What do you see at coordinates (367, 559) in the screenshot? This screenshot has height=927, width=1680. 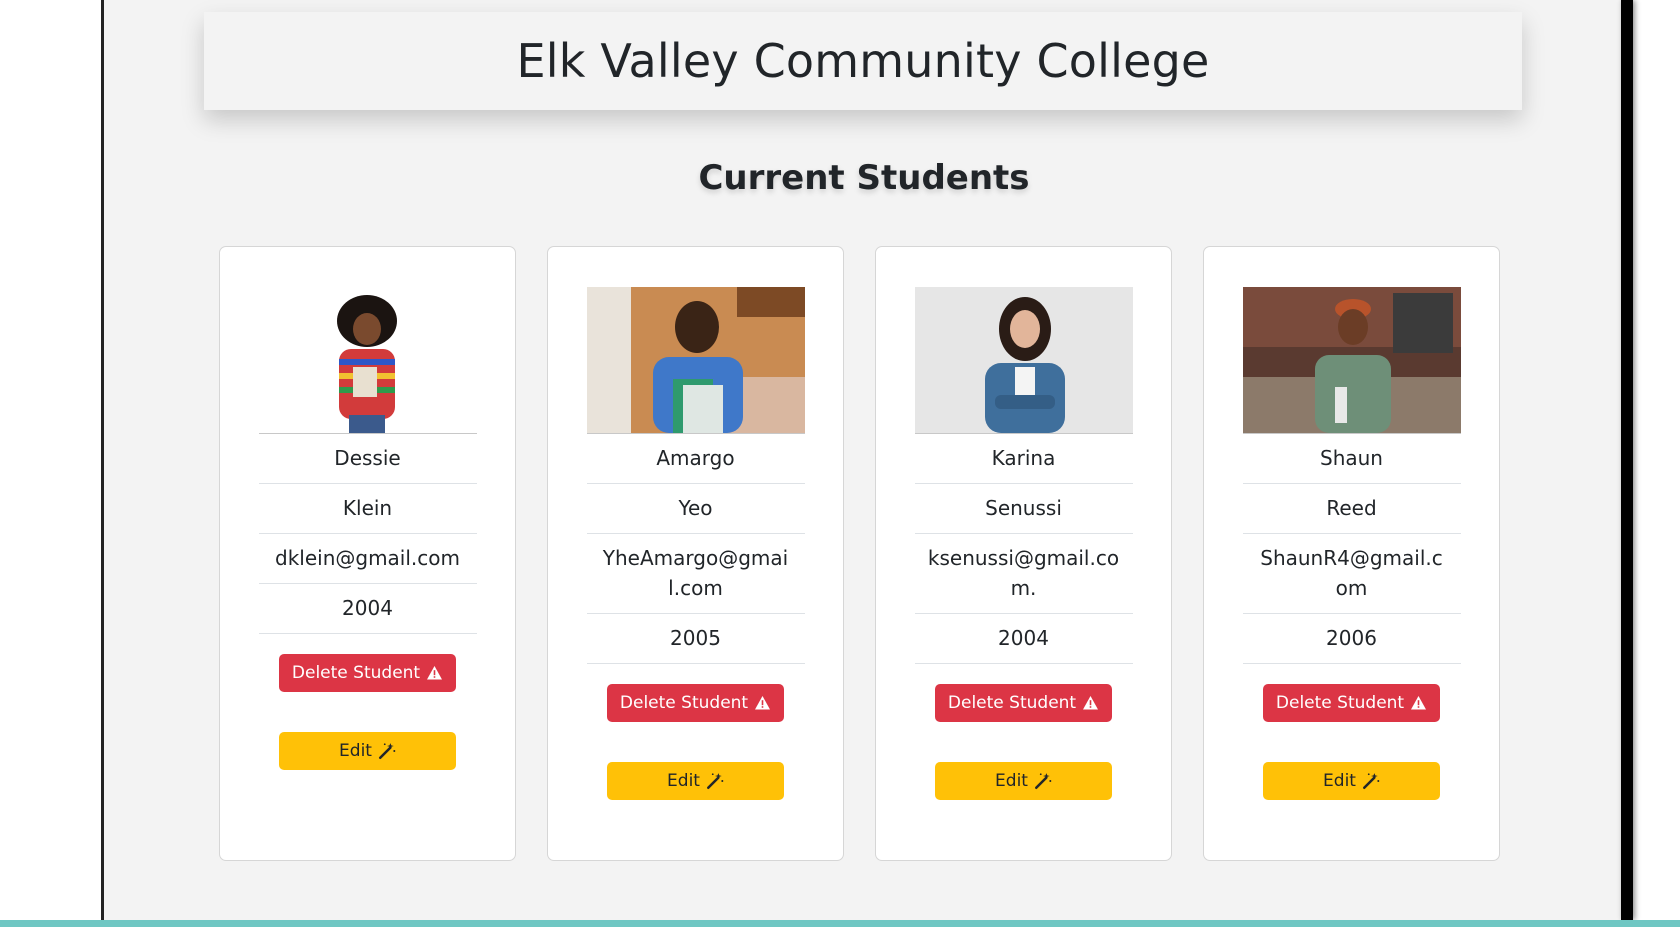 I see `student-email: dklein@gmail.com` at bounding box center [367, 559].